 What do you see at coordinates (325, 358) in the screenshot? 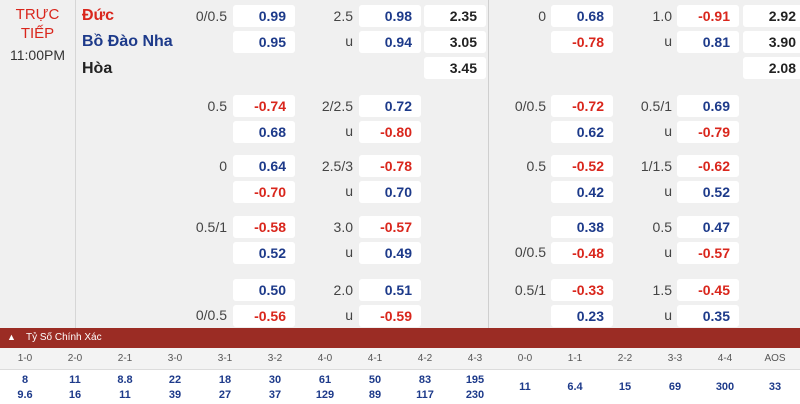
I see `score-header-cell: 4-0` at bounding box center [325, 358].